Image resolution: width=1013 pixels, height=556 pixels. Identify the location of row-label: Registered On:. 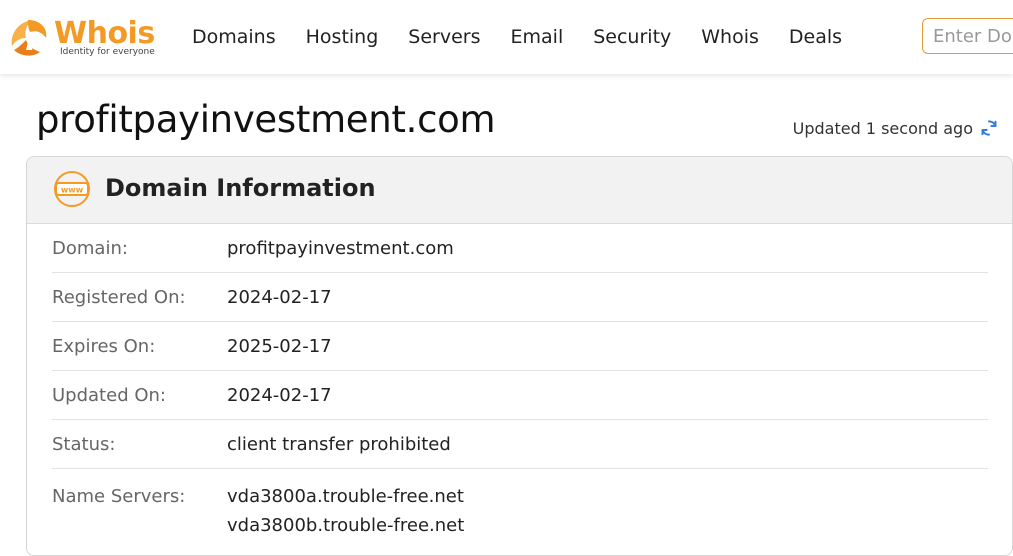
(119, 297).